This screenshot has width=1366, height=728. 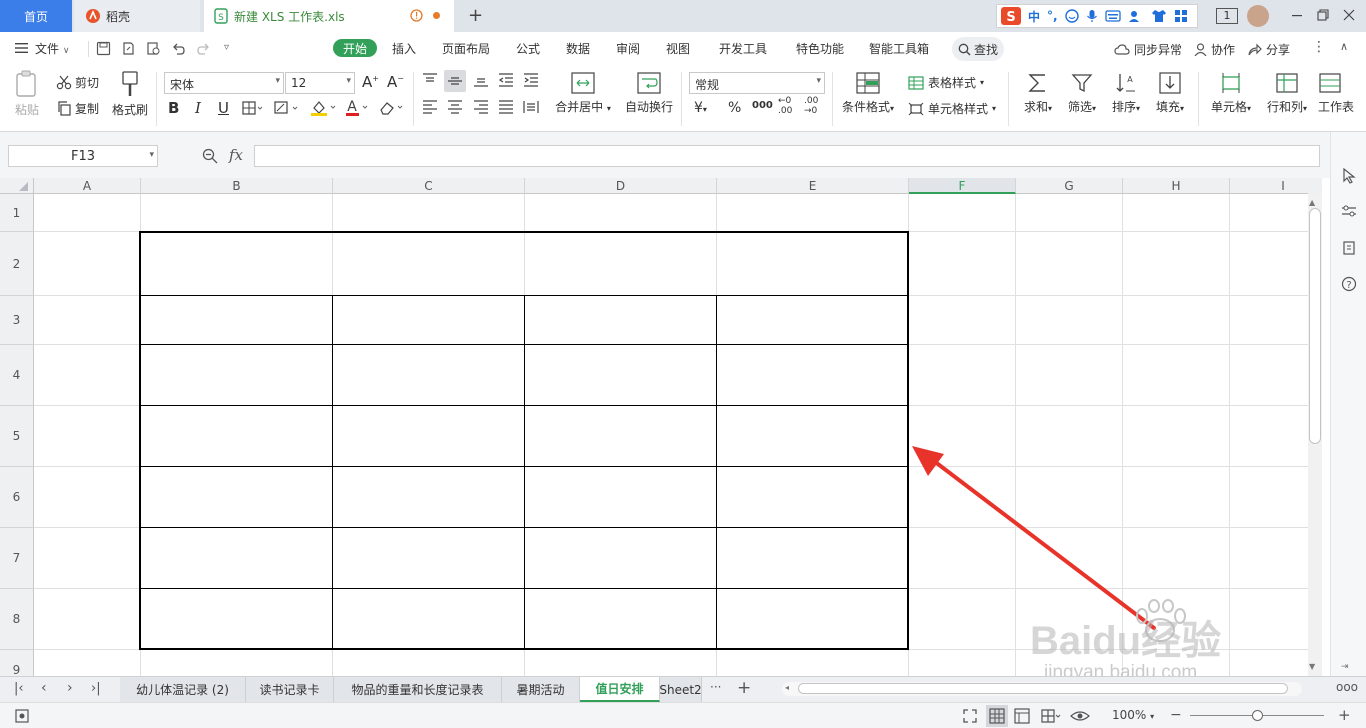 What do you see at coordinates (329, 16) in the screenshot?
I see `tab-file: S 新建 XLS 工作表.xls` at bounding box center [329, 16].